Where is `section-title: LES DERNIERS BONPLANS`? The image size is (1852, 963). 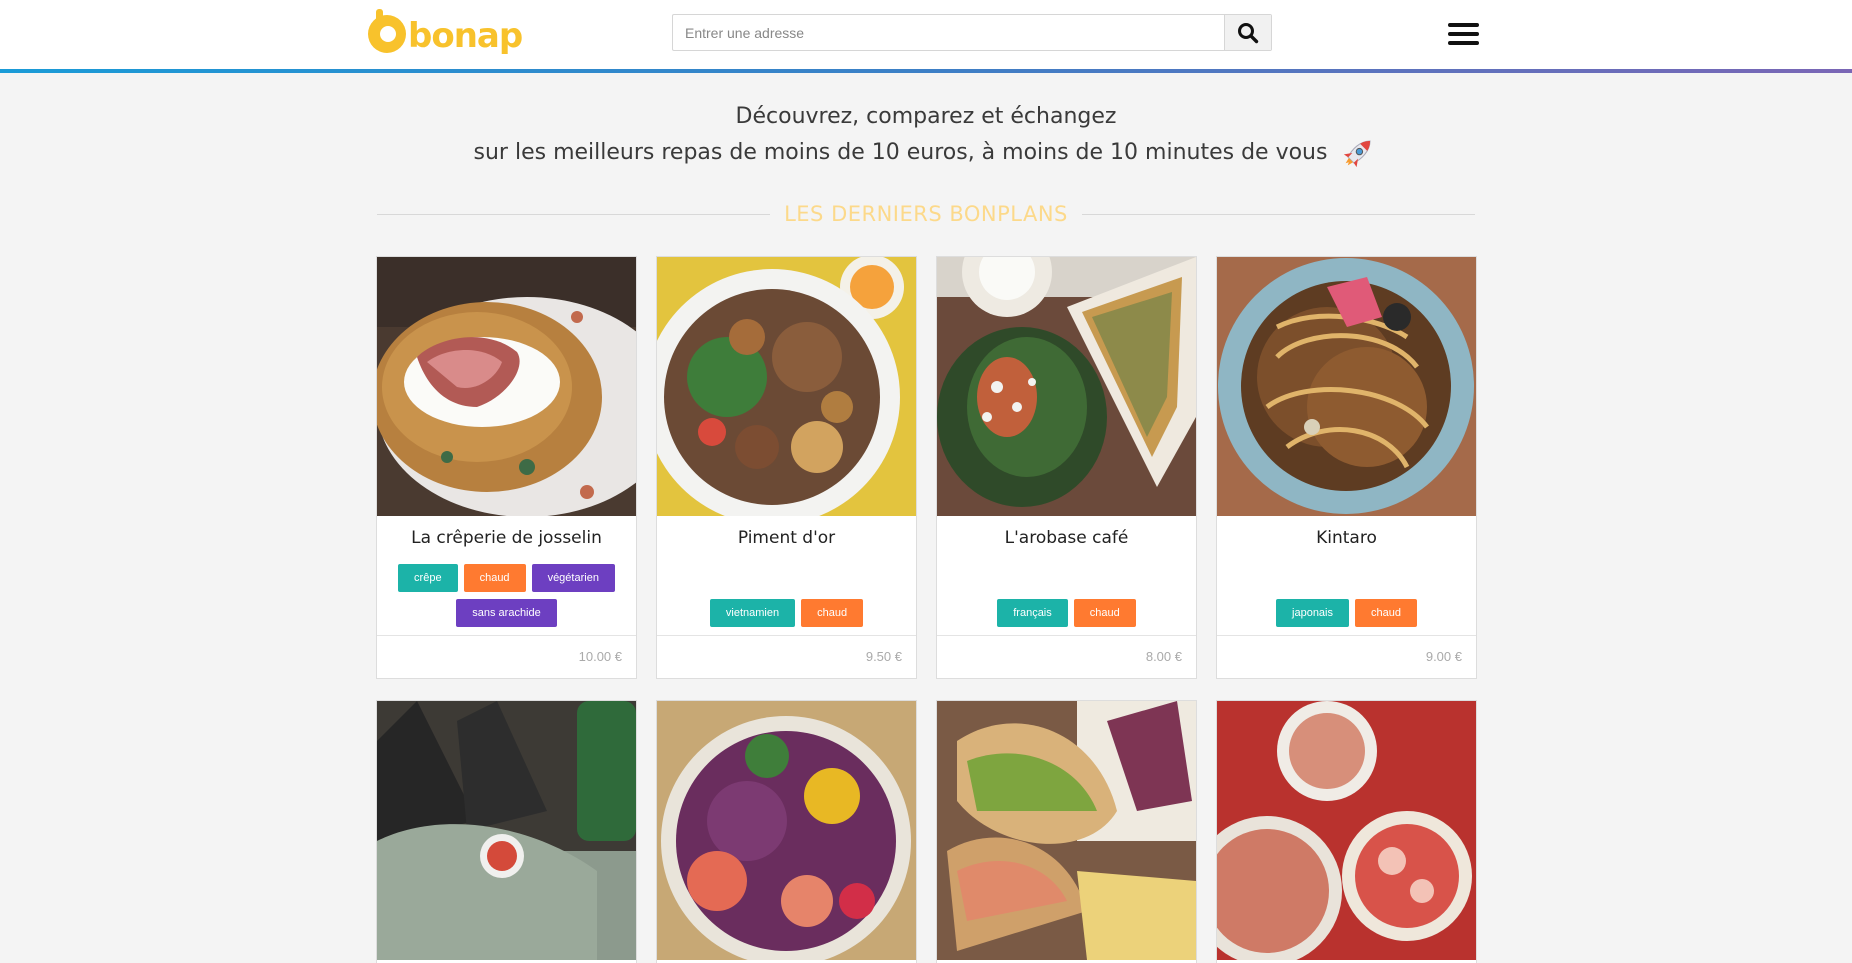
section-title: LES DERNIERS BONPLANS is located at coordinates (926, 214).